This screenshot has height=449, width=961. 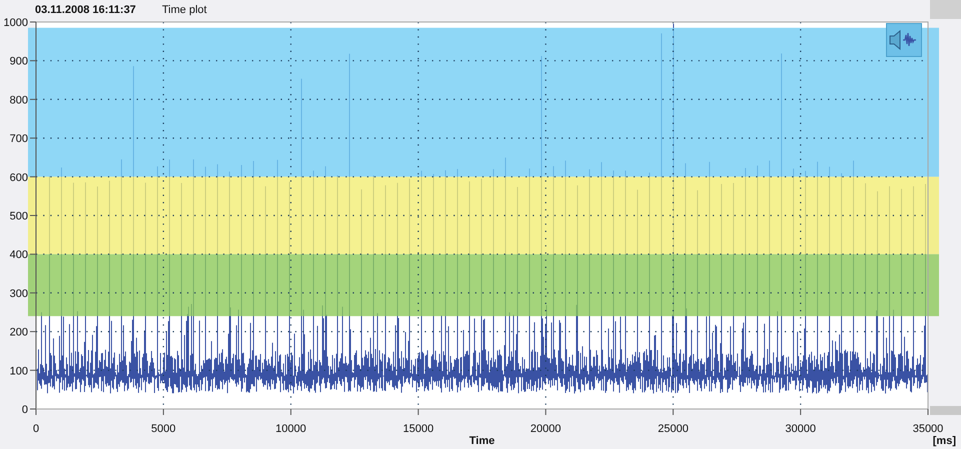 What do you see at coordinates (16, 23) in the screenshot?
I see `axis-tick-label: 1000` at bounding box center [16, 23].